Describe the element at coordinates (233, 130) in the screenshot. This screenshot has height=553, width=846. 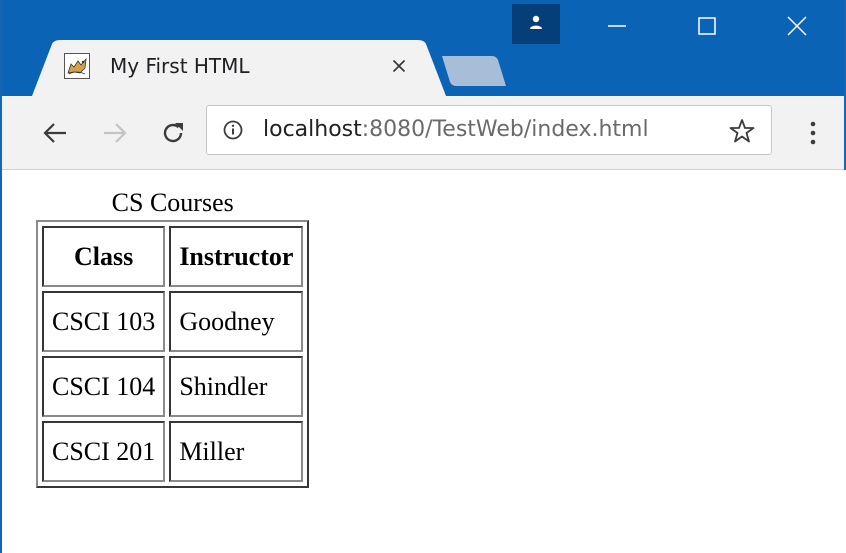
I see `info-icon` at that location.